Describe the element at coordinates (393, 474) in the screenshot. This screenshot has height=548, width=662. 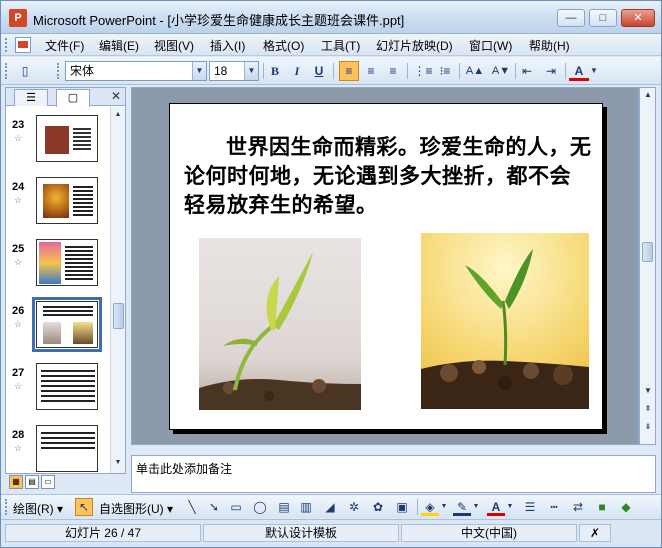
I see `notes-pane: 单击此处添加备注` at that location.